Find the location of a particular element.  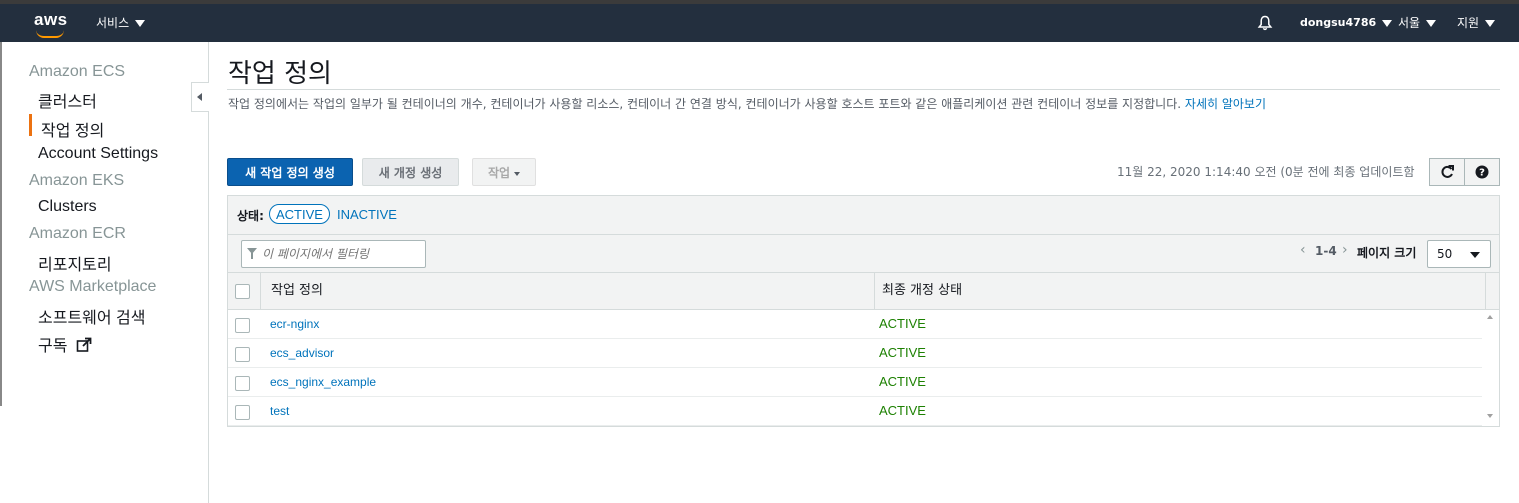

sidebar-item-repositories: 리포지토리 is located at coordinates (75, 263).